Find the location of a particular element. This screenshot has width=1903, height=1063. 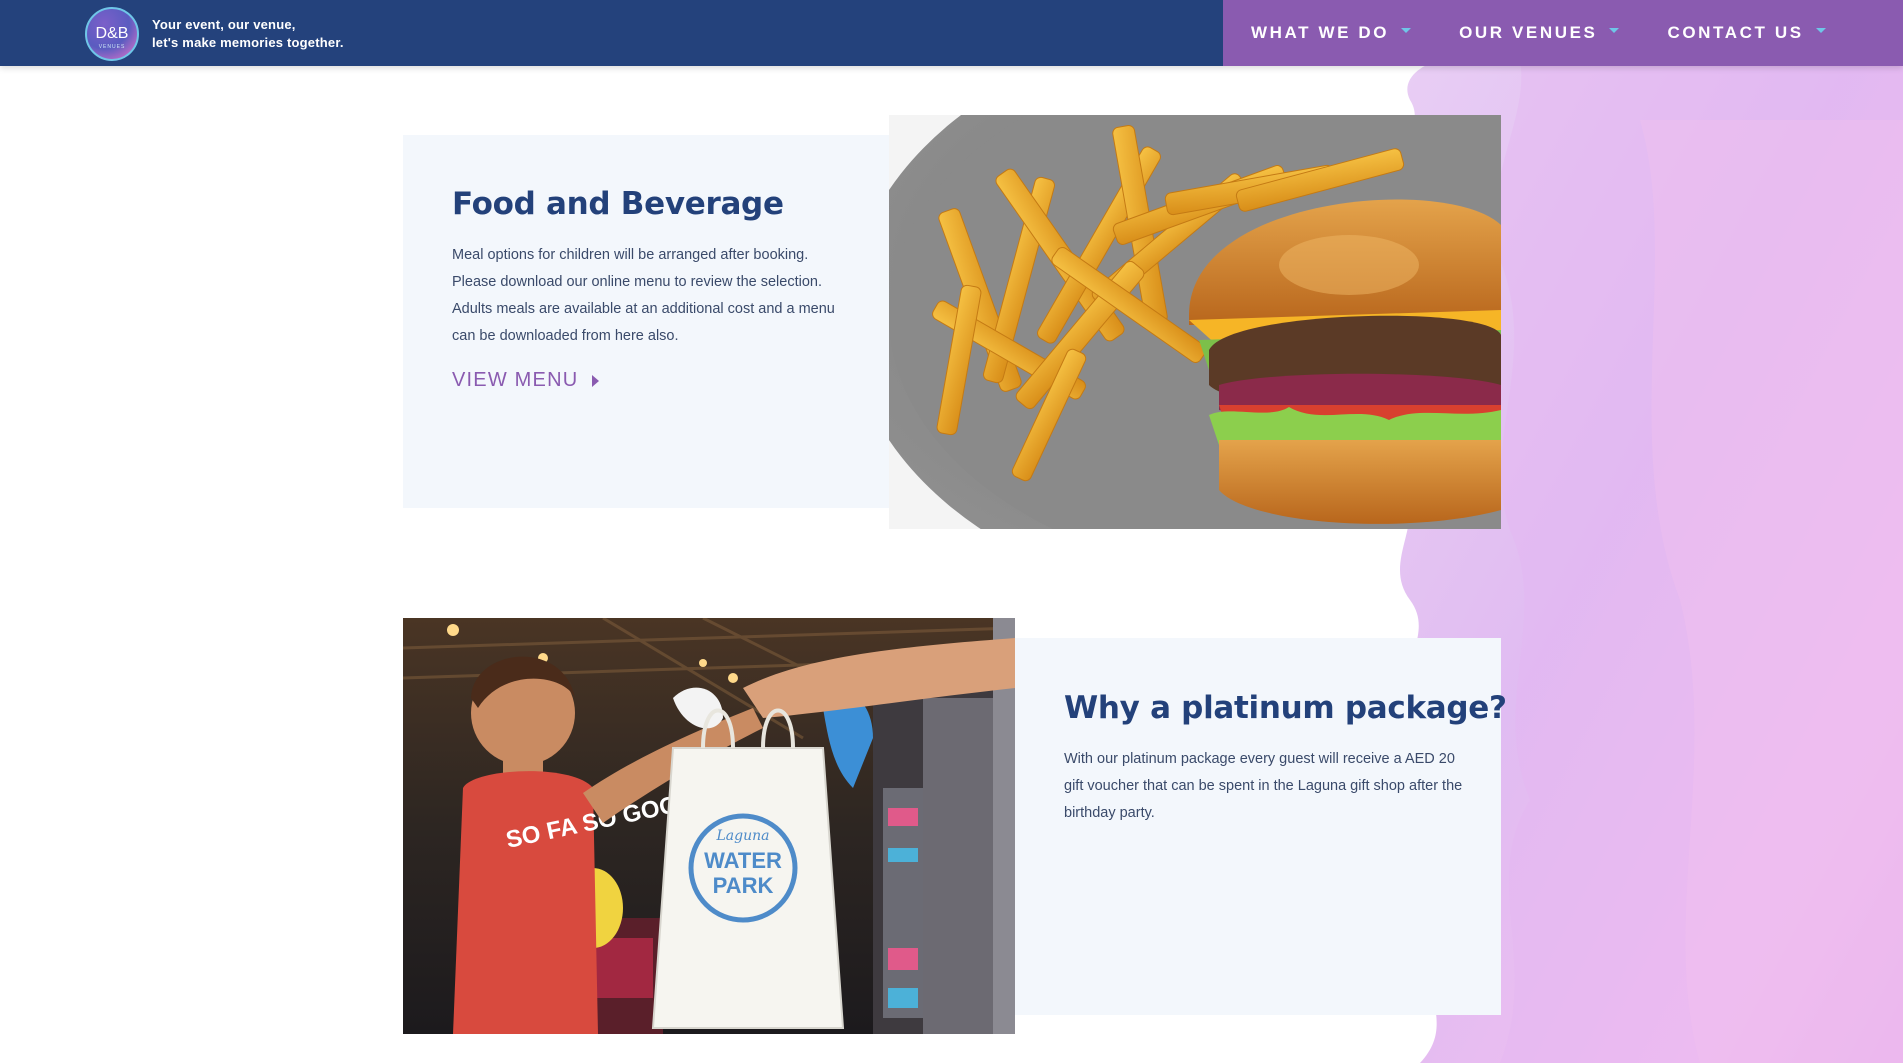

logo-text: D&B is located at coordinates (112, 33).